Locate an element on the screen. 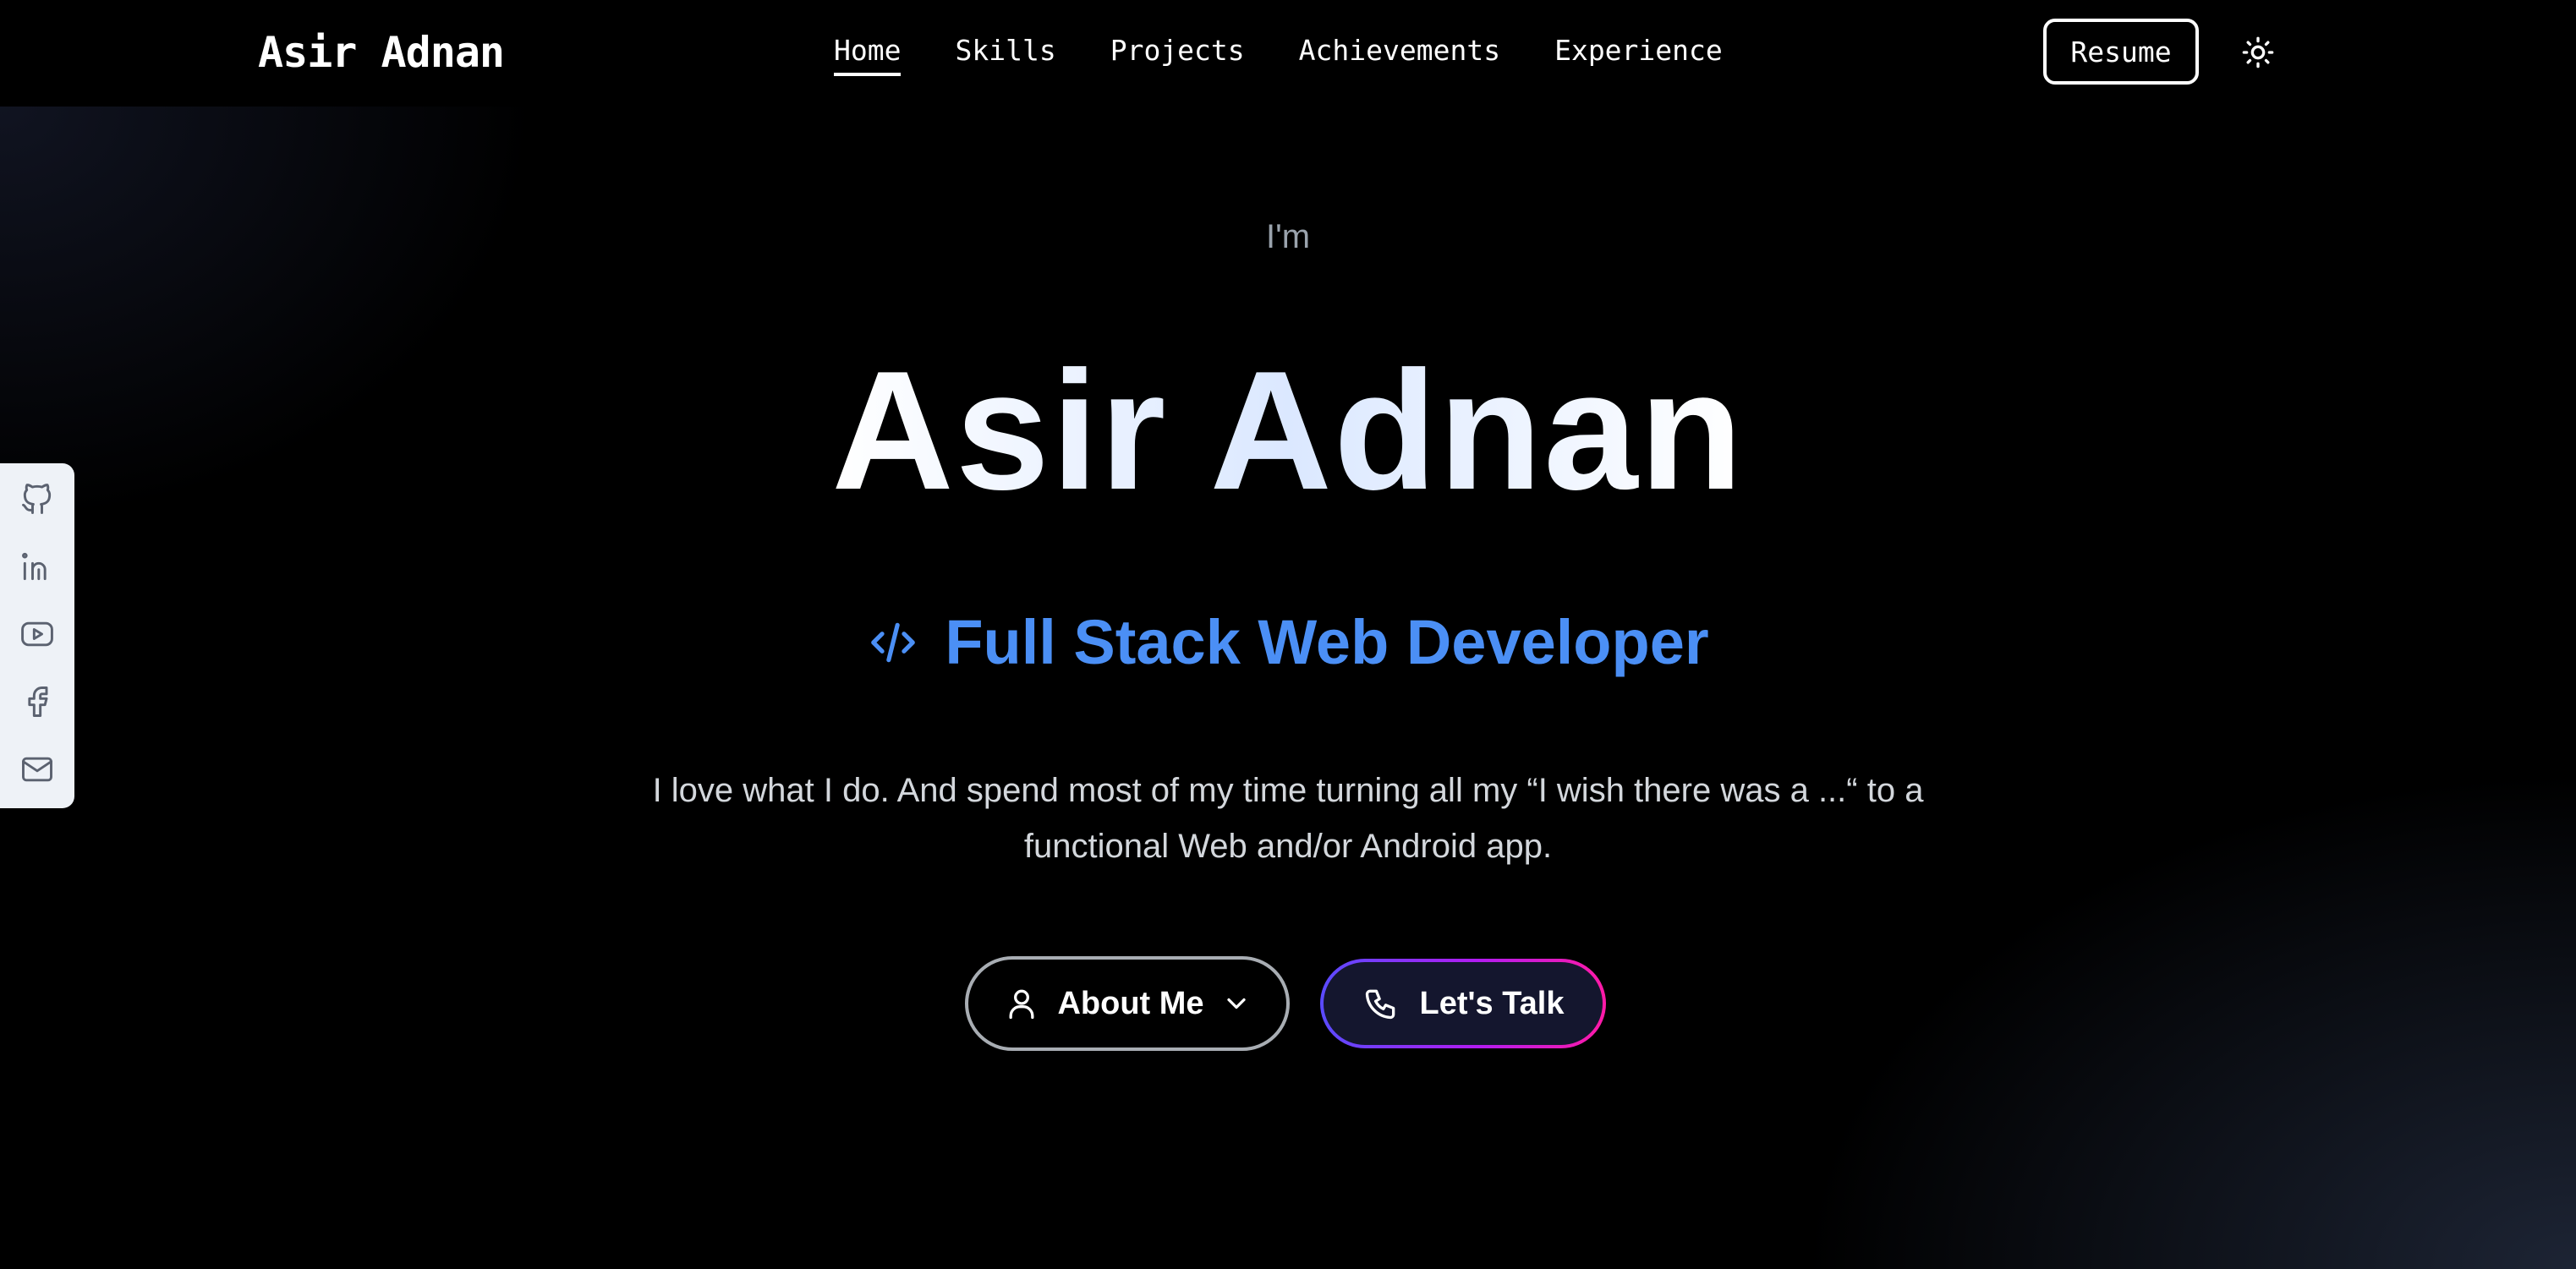 Image resolution: width=2576 pixels, height=1269 pixels. hero-name: Asir Adnan is located at coordinates (1288, 431).